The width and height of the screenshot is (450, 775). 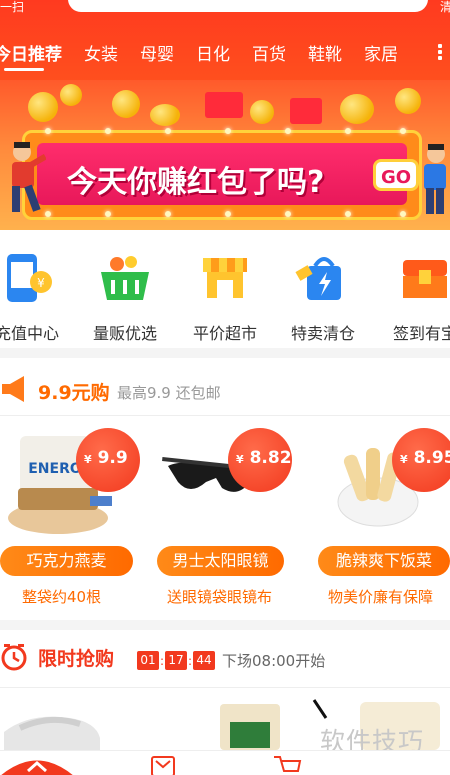 What do you see at coordinates (108, 460) in the screenshot?
I see `price-badge: ¥ 9.9` at bounding box center [108, 460].